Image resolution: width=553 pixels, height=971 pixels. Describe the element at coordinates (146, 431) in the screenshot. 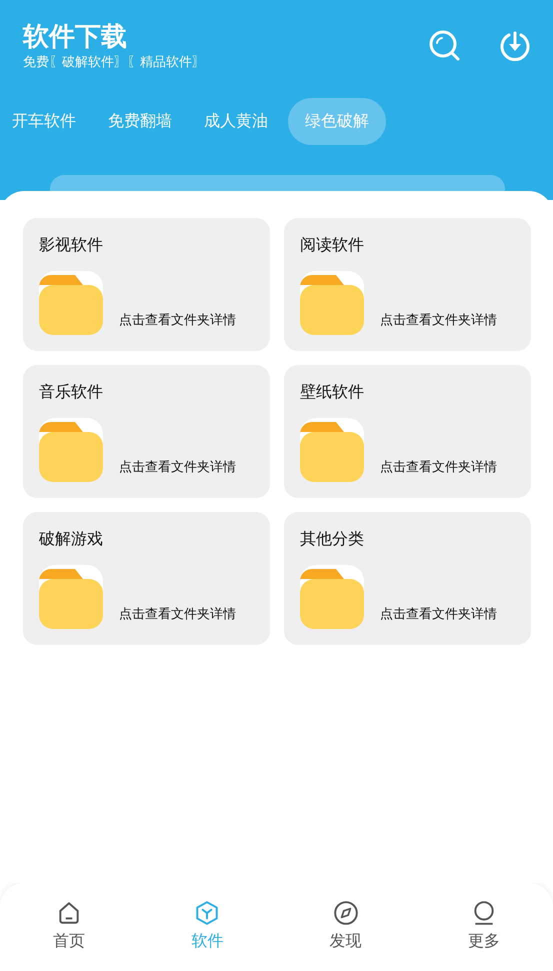

I see `folder-card: 音乐软件 点击查看文件夹详情` at that location.